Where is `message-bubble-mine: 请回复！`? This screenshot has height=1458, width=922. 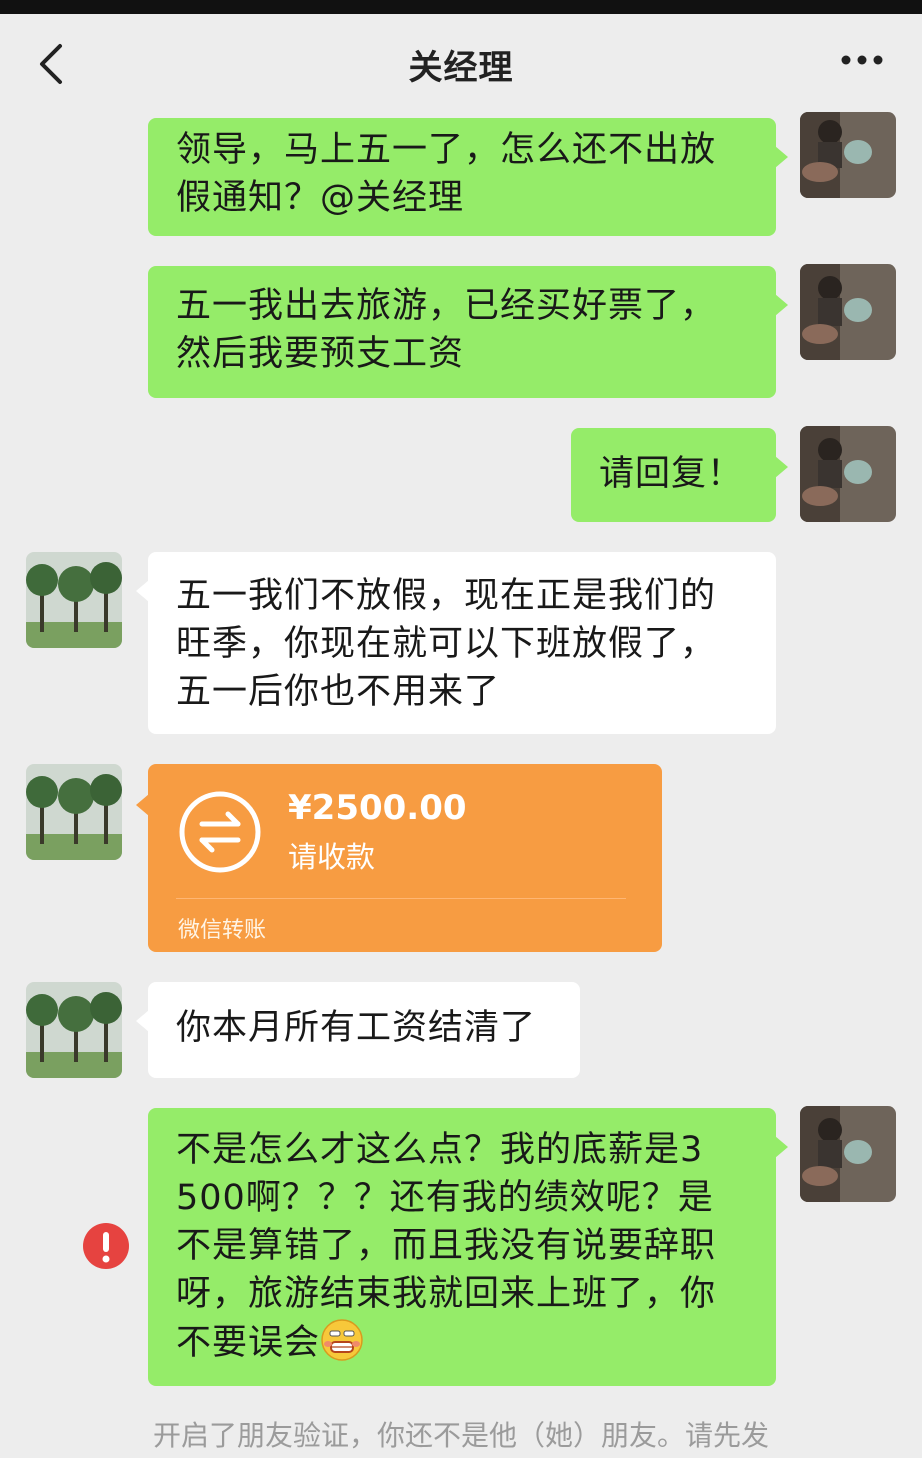
message-bubble-mine: 请回复！ is located at coordinates (679, 475).